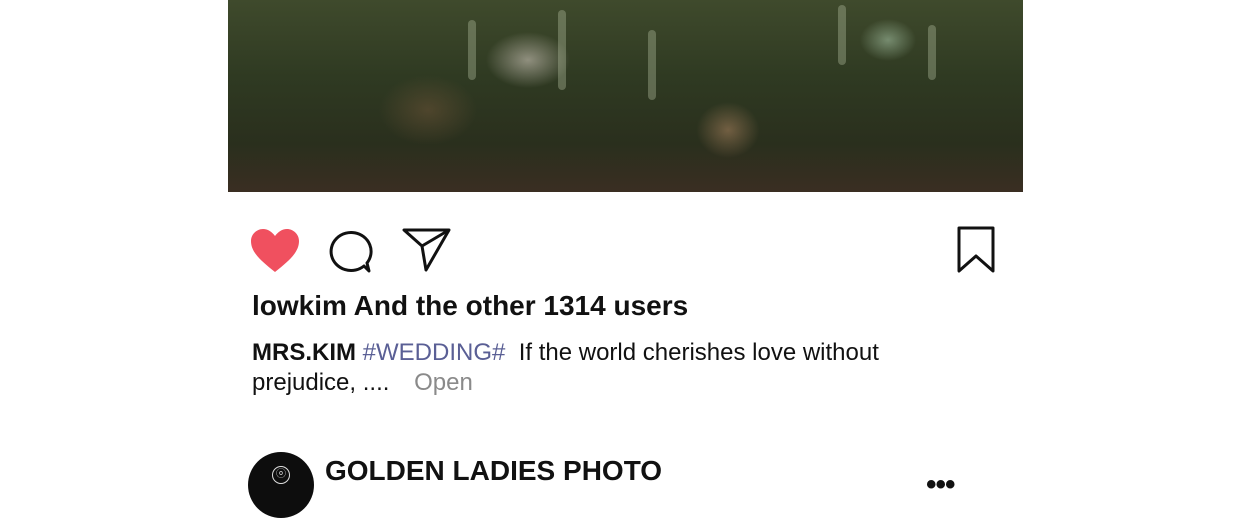  I want to click on share-button, so click(427, 250).